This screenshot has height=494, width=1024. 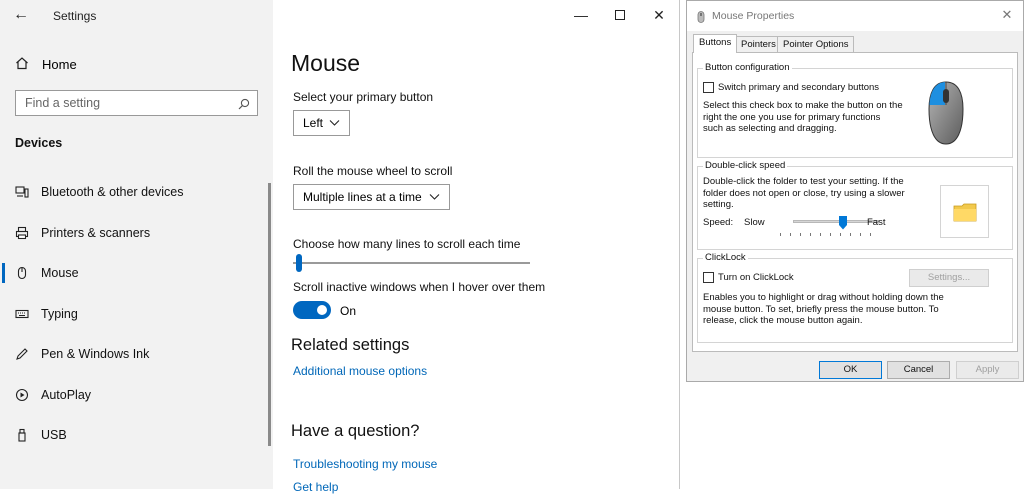 What do you see at coordinates (373, 171) in the screenshot?
I see `scroll-wheel-label: Roll the mouse wheel to scroll` at bounding box center [373, 171].